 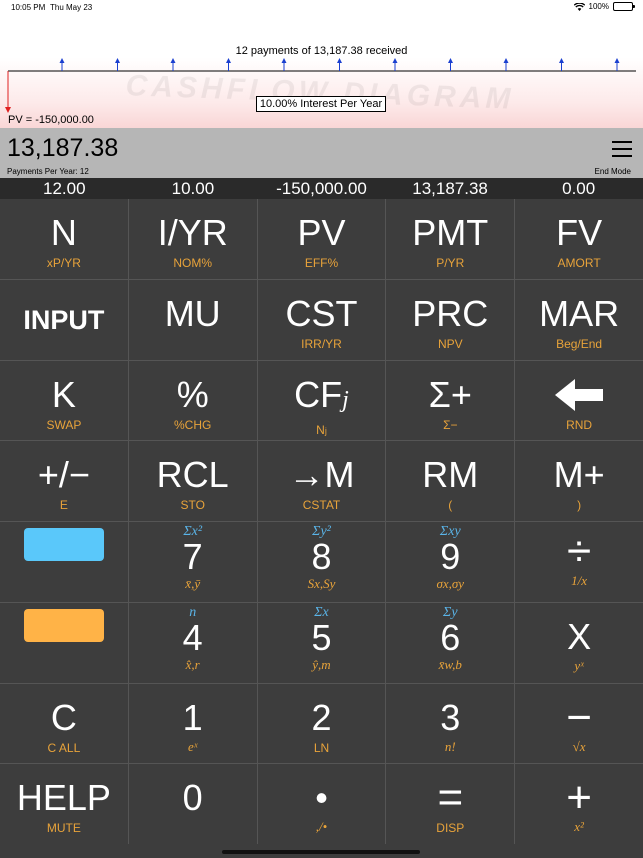 What do you see at coordinates (321, 851) in the screenshot?
I see `home-indicator` at bounding box center [321, 851].